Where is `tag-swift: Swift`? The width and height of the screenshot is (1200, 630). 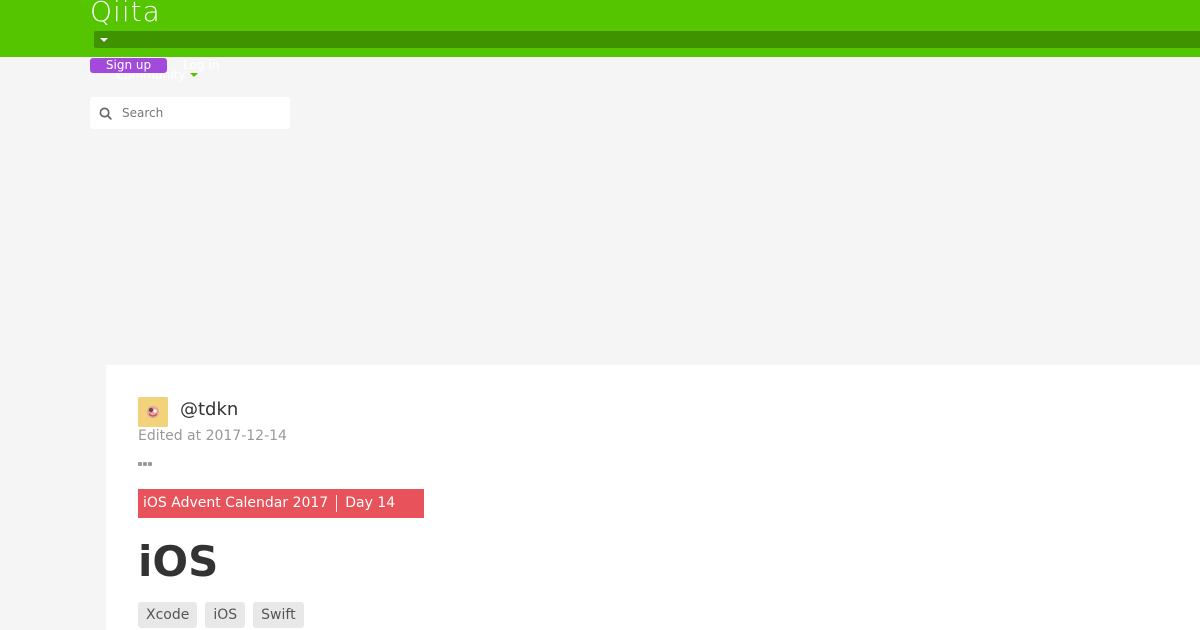 tag-swift: Swift is located at coordinates (278, 615).